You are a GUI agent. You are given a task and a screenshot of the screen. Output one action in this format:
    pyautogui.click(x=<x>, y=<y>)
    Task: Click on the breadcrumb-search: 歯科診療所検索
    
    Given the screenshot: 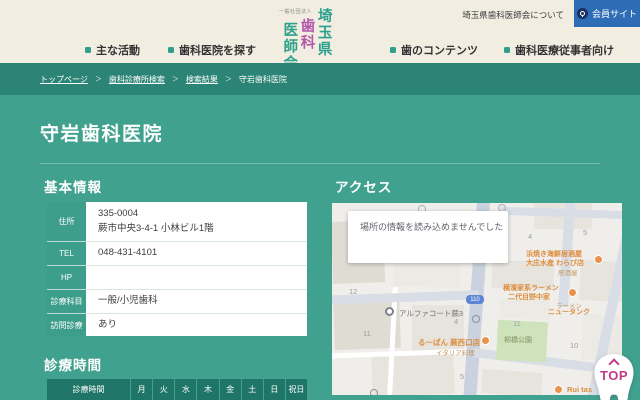 What is the action you would take?
    pyautogui.click(x=137, y=79)
    